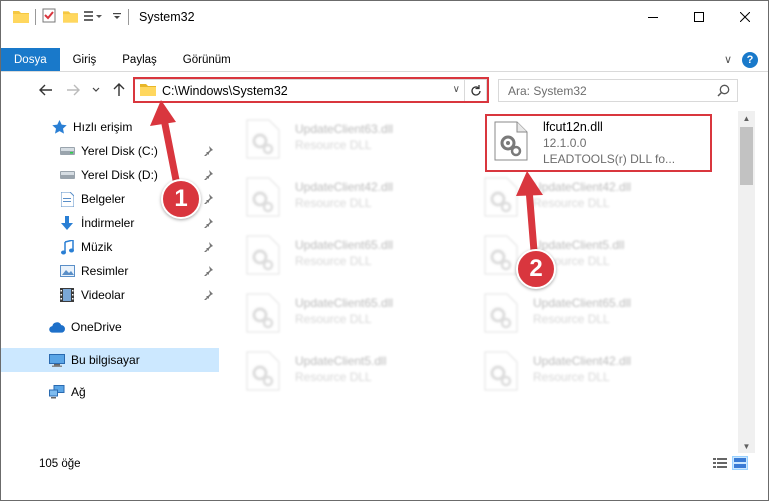  I want to click on step-1-badge: 1, so click(181, 199).